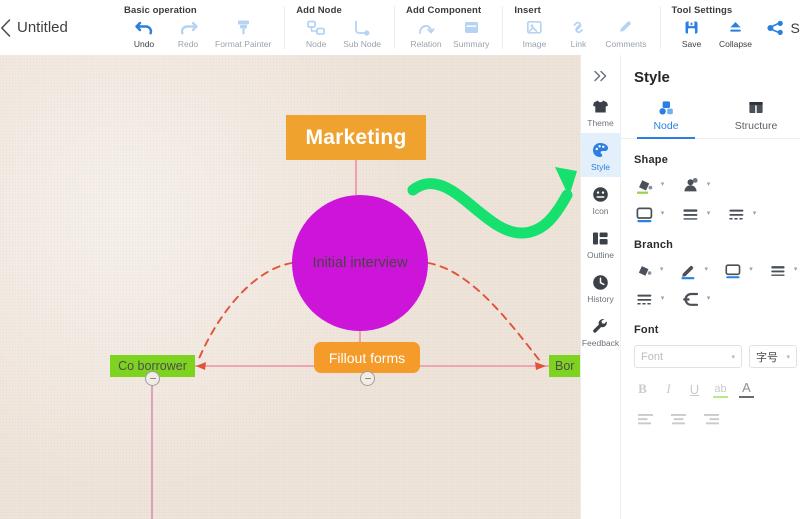 Image resolution: width=800 pixels, height=519 pixels. I want to click on sidebar-item-theme: Theme, so click(601, 111).